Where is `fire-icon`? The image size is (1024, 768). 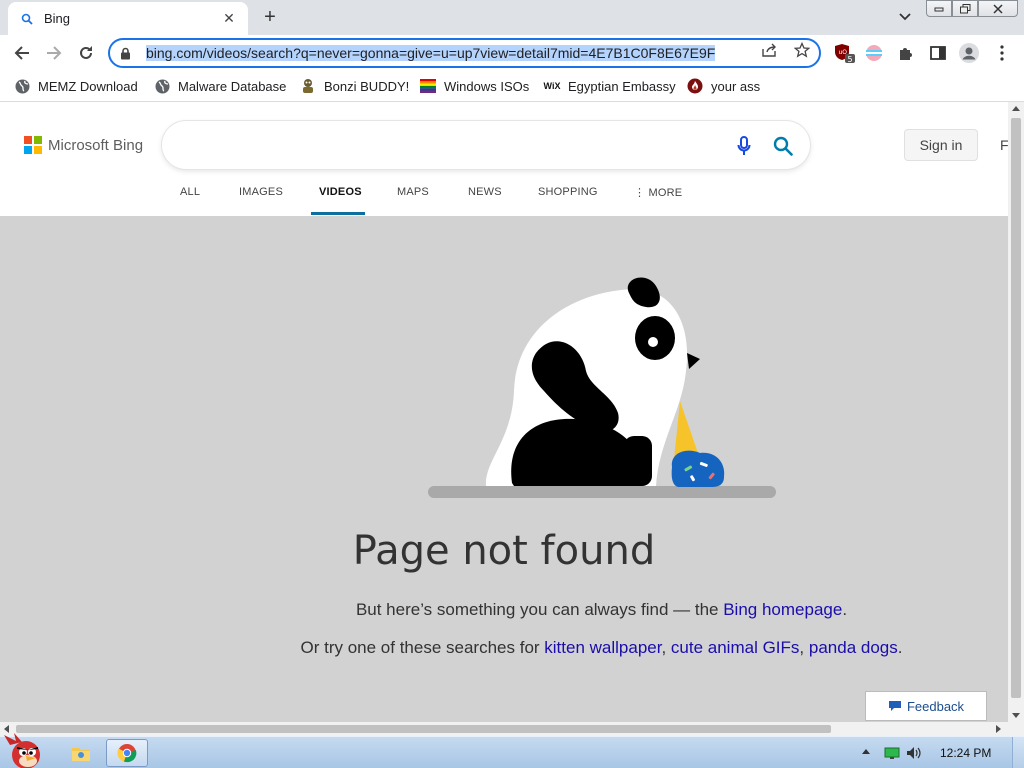 fire-icon is located at coordinates (695, 86).